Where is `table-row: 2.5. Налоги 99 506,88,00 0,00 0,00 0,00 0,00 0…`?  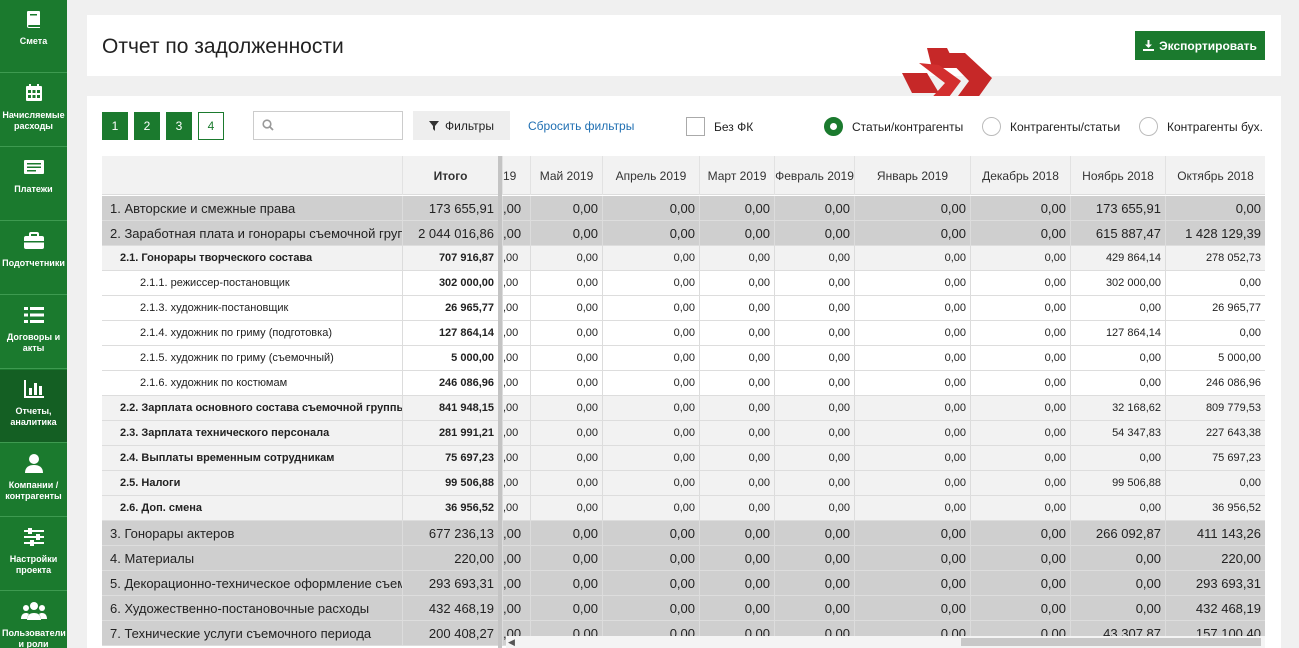
table-row: 2.5. Налоги 99 506,88,00 0,00 0,00 0,00 0,00 0… is located at coordinates (683, 483).